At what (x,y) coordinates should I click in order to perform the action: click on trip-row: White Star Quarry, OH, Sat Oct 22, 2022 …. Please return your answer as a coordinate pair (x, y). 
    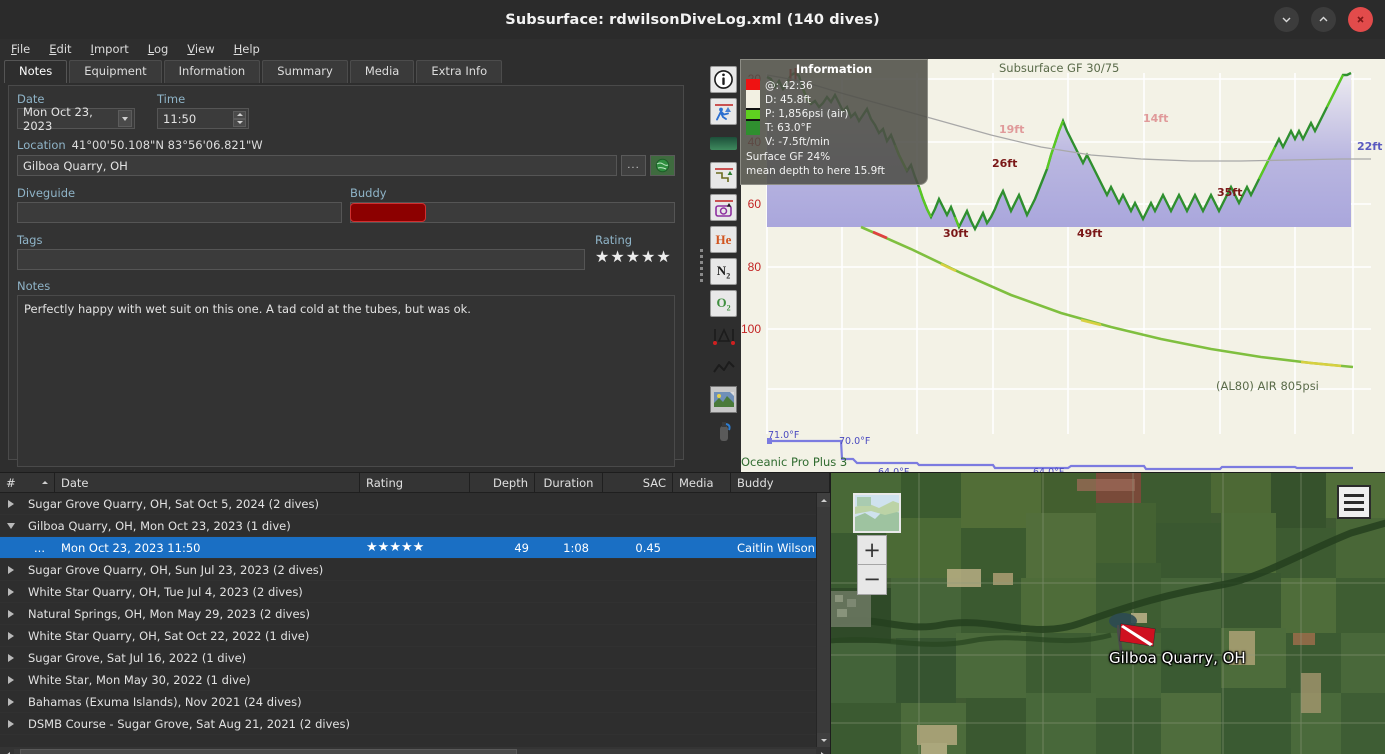
    Looking at the image, I should click on (415, 636).